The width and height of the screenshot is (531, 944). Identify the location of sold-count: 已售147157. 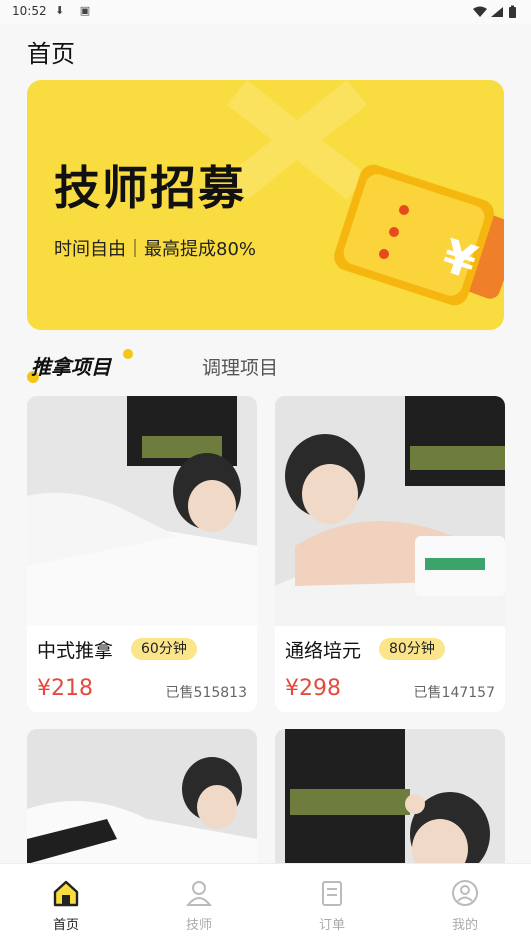
(454, 693).